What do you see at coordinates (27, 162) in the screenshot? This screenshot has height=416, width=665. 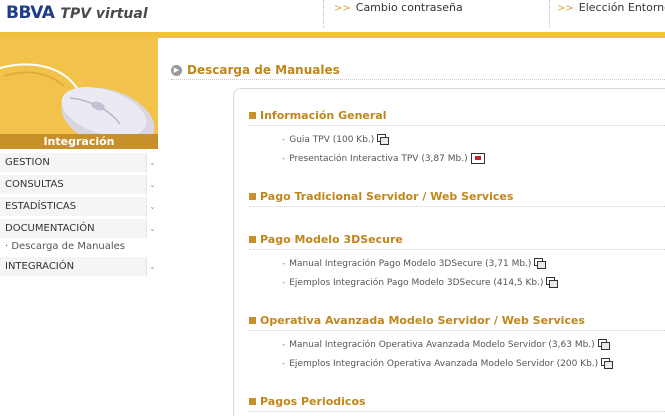 I see `sidebar-item-label: GESTION` at bounding box center [27, 162].